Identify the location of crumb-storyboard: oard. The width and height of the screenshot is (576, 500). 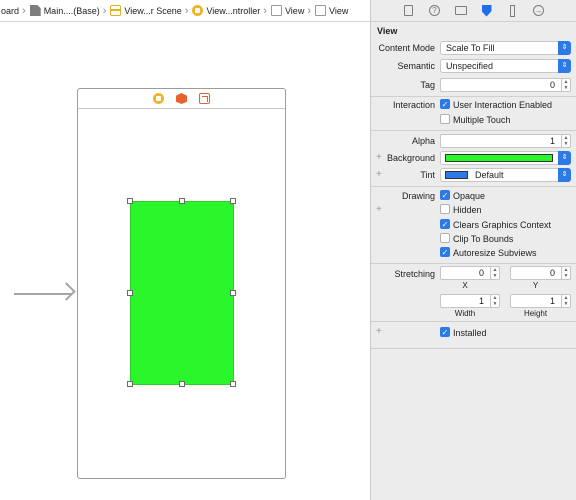
(10, 10).